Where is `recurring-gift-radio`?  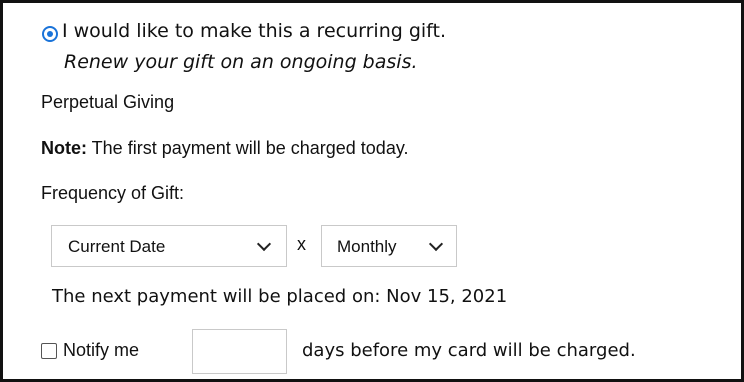 recurring-gift-radio is located at coordinates (50, 34).